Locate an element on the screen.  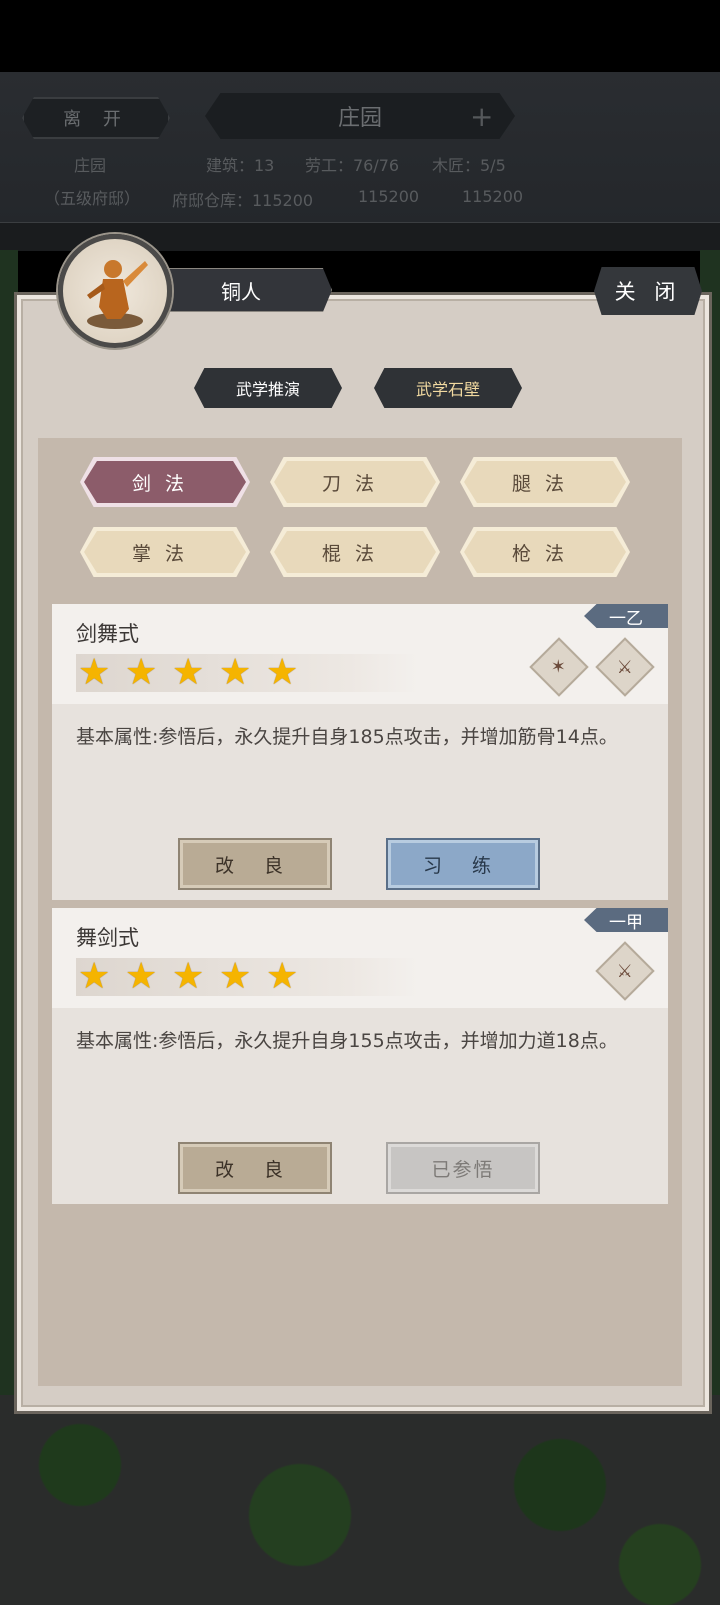
warehouse-resource-2: 115200 is located at coordinates (389, 196).